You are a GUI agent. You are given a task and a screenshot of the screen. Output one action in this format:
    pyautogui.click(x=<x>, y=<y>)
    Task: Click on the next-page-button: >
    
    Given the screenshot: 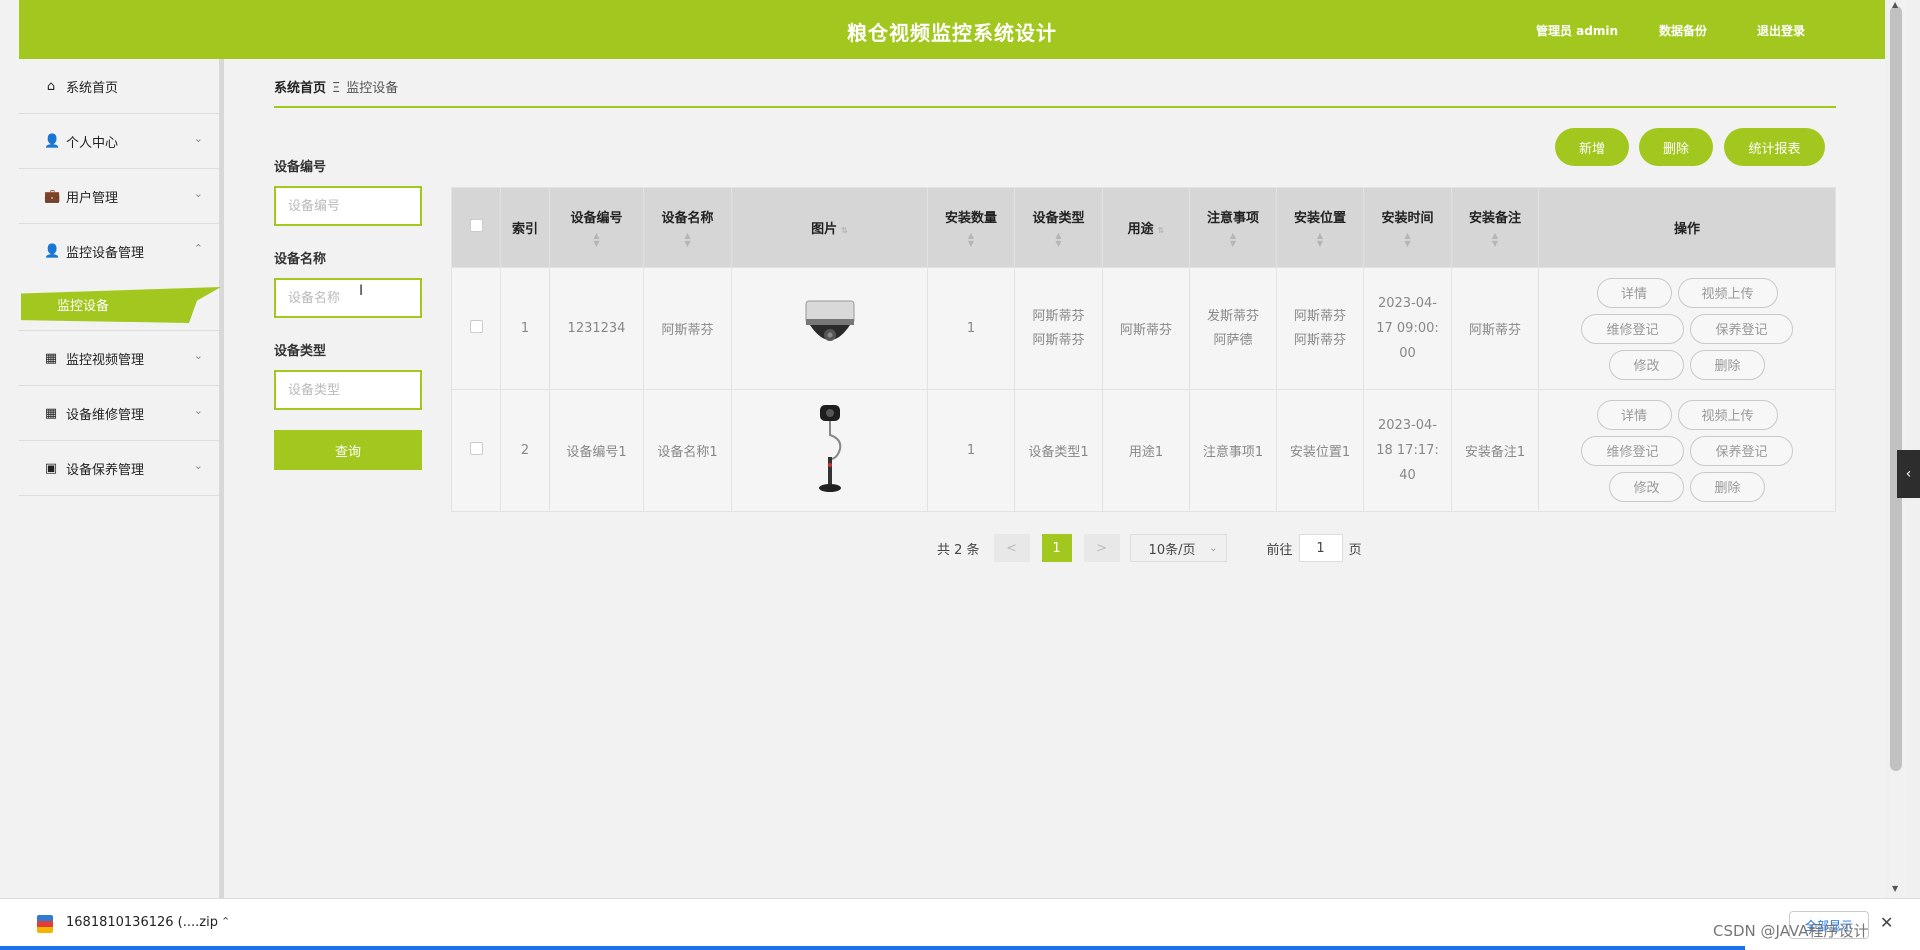 What is the action you would take?
    pyautogui.click(x=1101, y=548)
    